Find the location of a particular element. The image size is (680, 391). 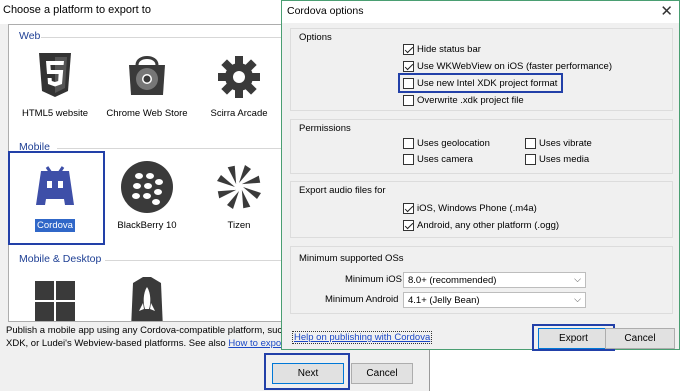

cancel-button: Cancel is located at coordinates (382, 373).